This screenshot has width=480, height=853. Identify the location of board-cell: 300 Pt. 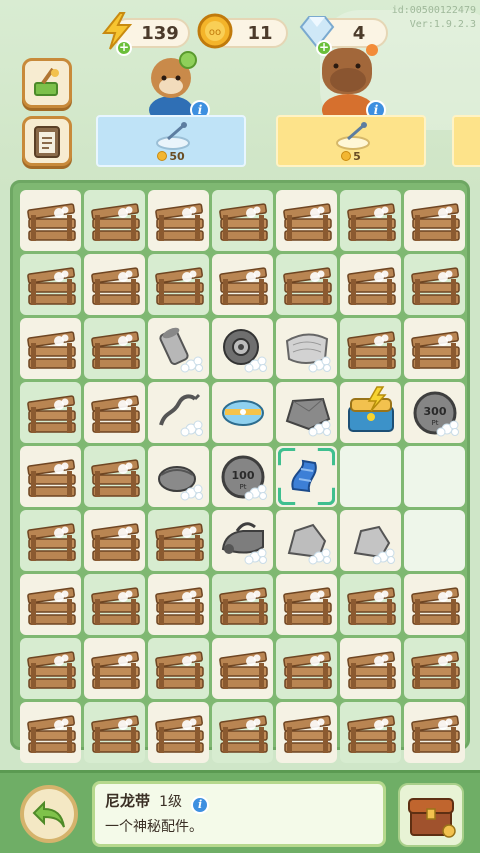
(434, 412).